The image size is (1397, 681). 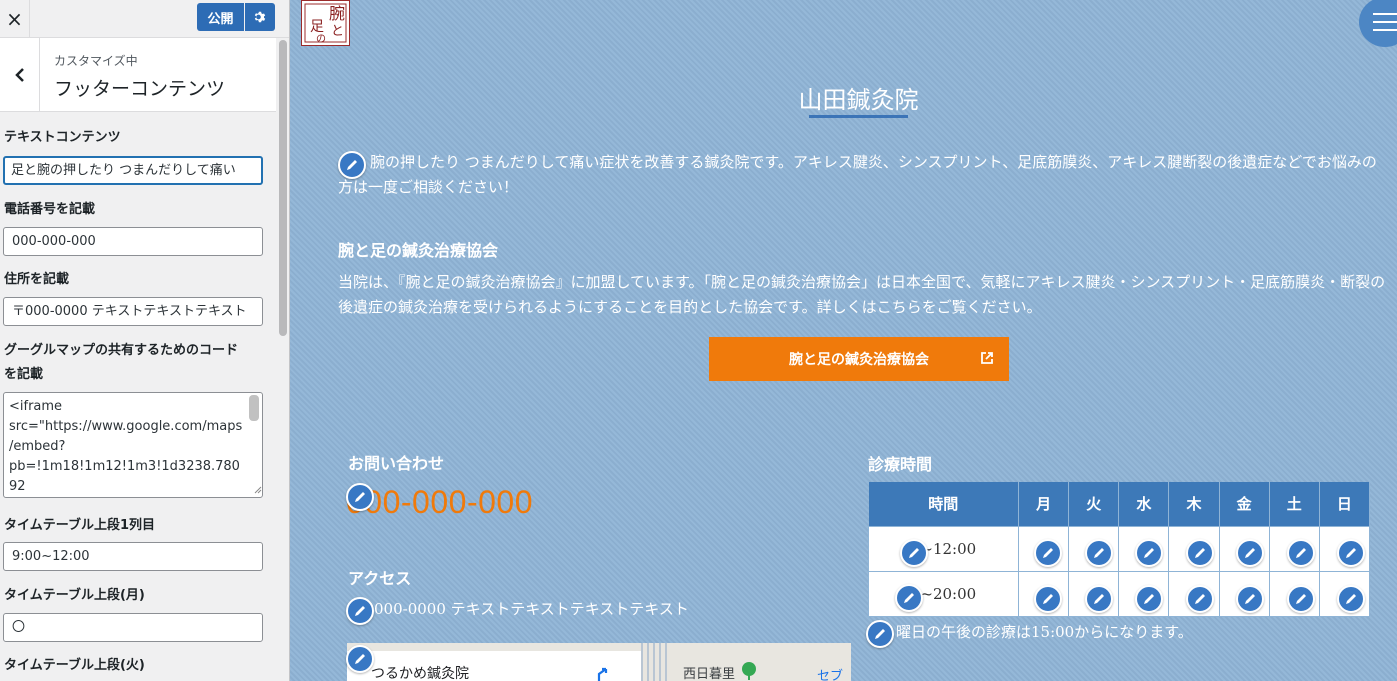 What do you see at coordinates (943, 548) in the screenshot?
I see `time-cell: 0~12:00` at bounding box center [943, 548].